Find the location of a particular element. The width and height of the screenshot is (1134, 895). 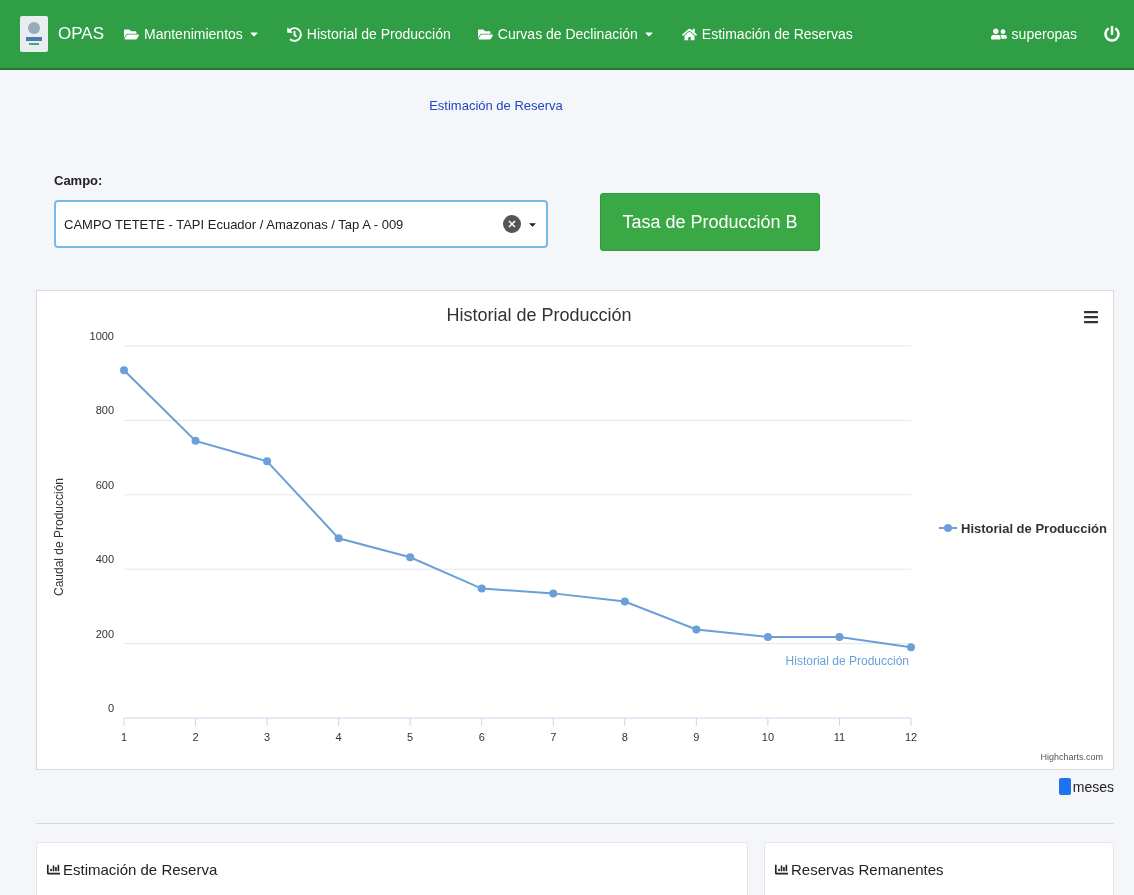

x-tick-label: 1 is located at coordinates (124, 737).